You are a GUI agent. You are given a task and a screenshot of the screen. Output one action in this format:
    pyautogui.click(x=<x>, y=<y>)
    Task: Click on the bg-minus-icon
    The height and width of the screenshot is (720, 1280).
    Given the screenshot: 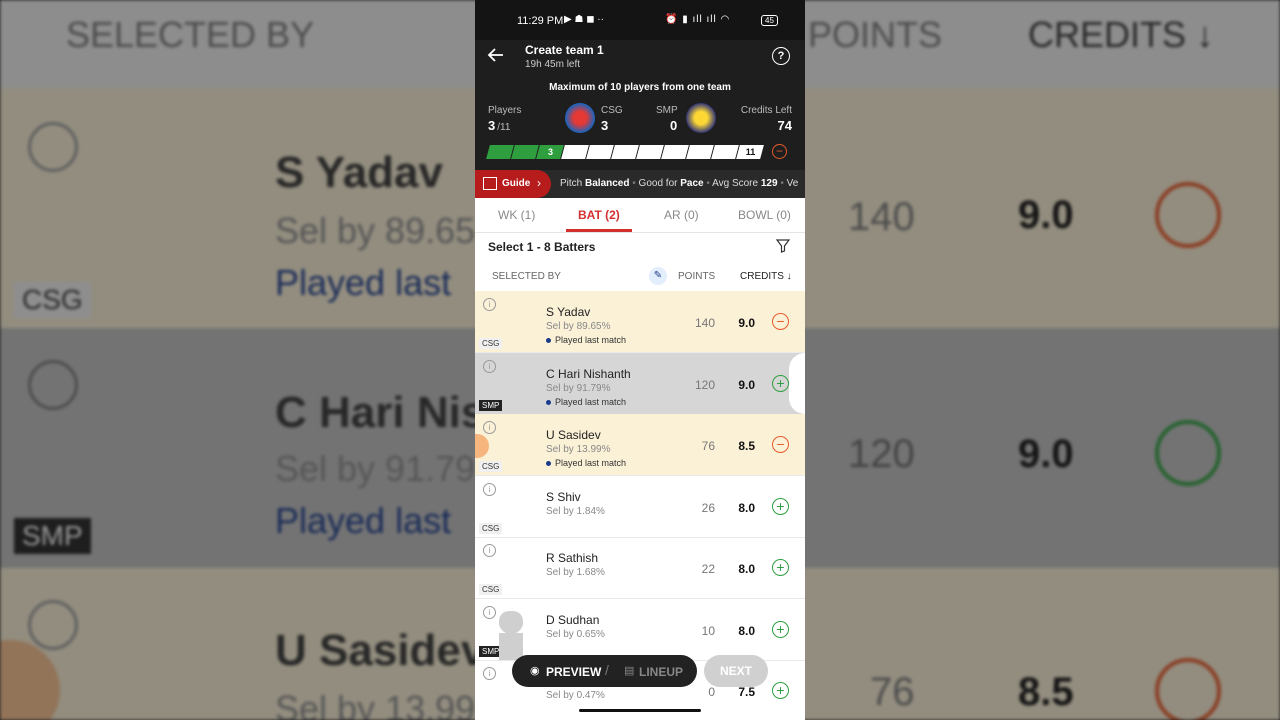 What is the action you would take?
    pyautogui.click(x=1188, y=215)
    